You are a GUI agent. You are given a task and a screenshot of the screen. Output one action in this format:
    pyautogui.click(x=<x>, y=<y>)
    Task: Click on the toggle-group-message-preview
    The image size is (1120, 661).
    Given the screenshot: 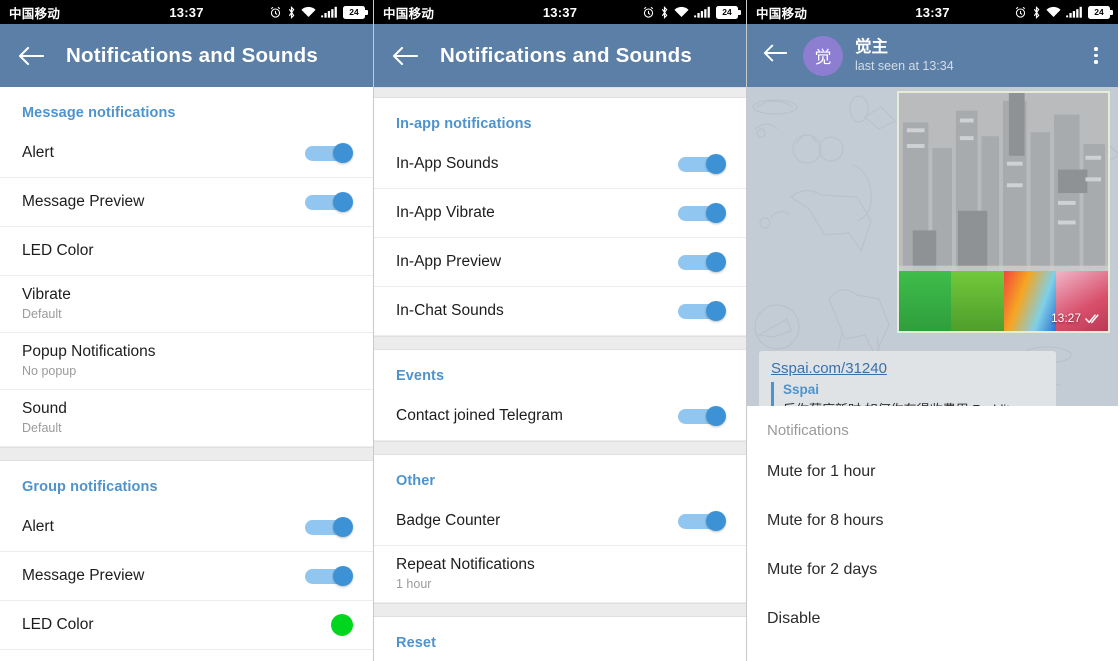 What is the action you would take?
    pyautogui.click(x=329, y=576)
    